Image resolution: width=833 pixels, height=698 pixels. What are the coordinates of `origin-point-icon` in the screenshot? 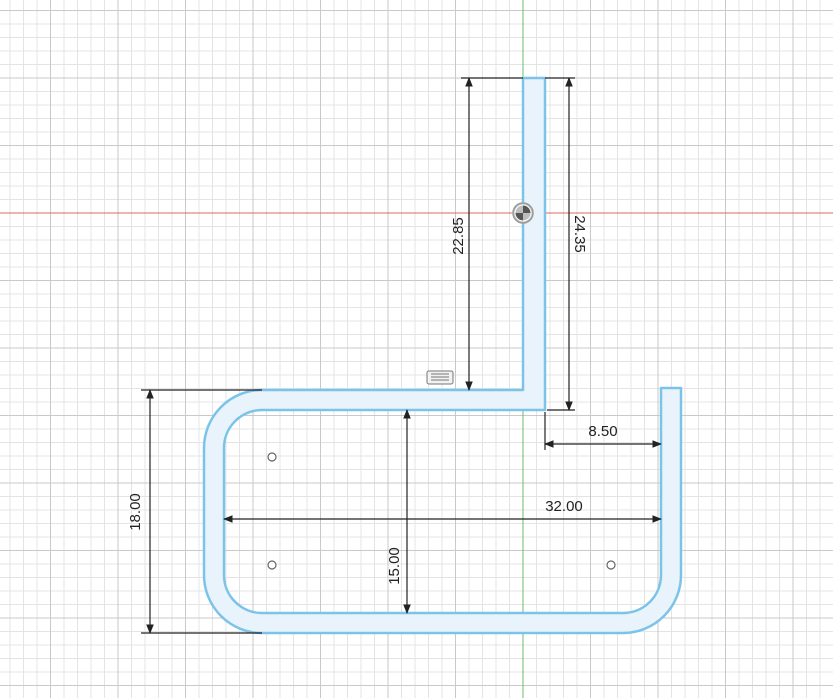 It's located at (523, 213).